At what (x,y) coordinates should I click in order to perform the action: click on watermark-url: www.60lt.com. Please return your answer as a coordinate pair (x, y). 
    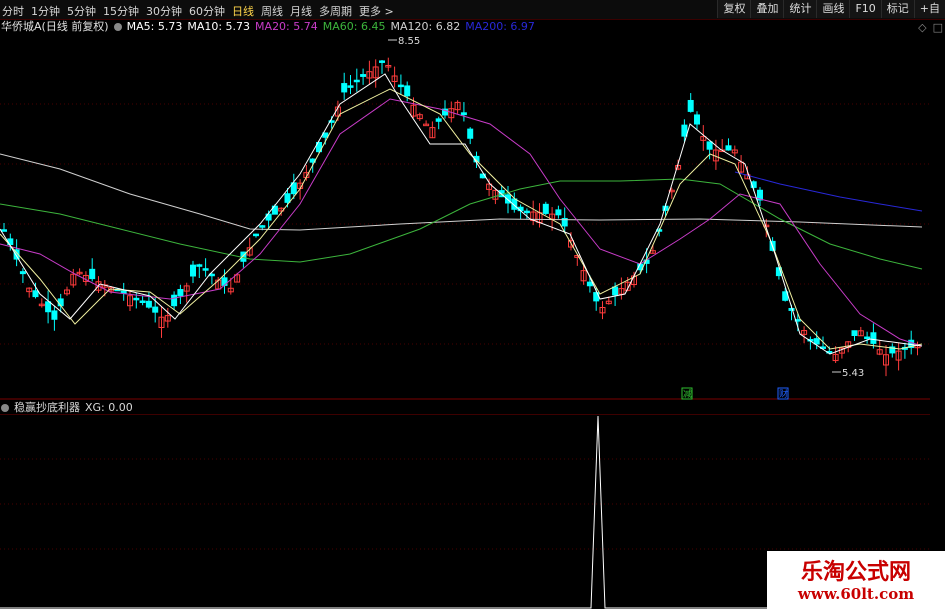
    Looking at the image, I should click on (856, 594).